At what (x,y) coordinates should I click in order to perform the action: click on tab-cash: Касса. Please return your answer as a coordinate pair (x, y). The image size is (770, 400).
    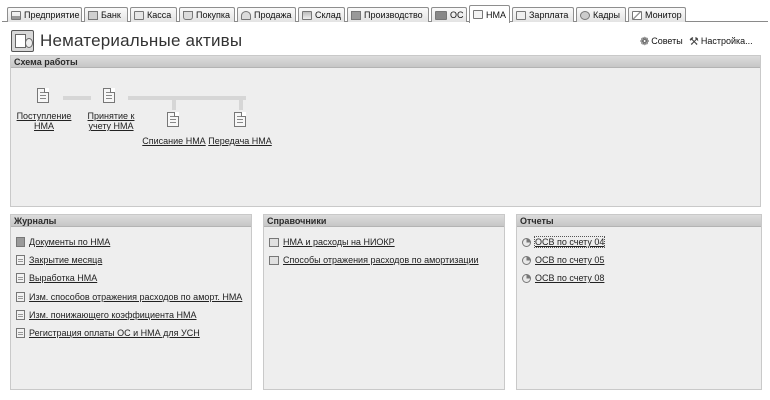
    Looking at the image, I should click on (153, 14).